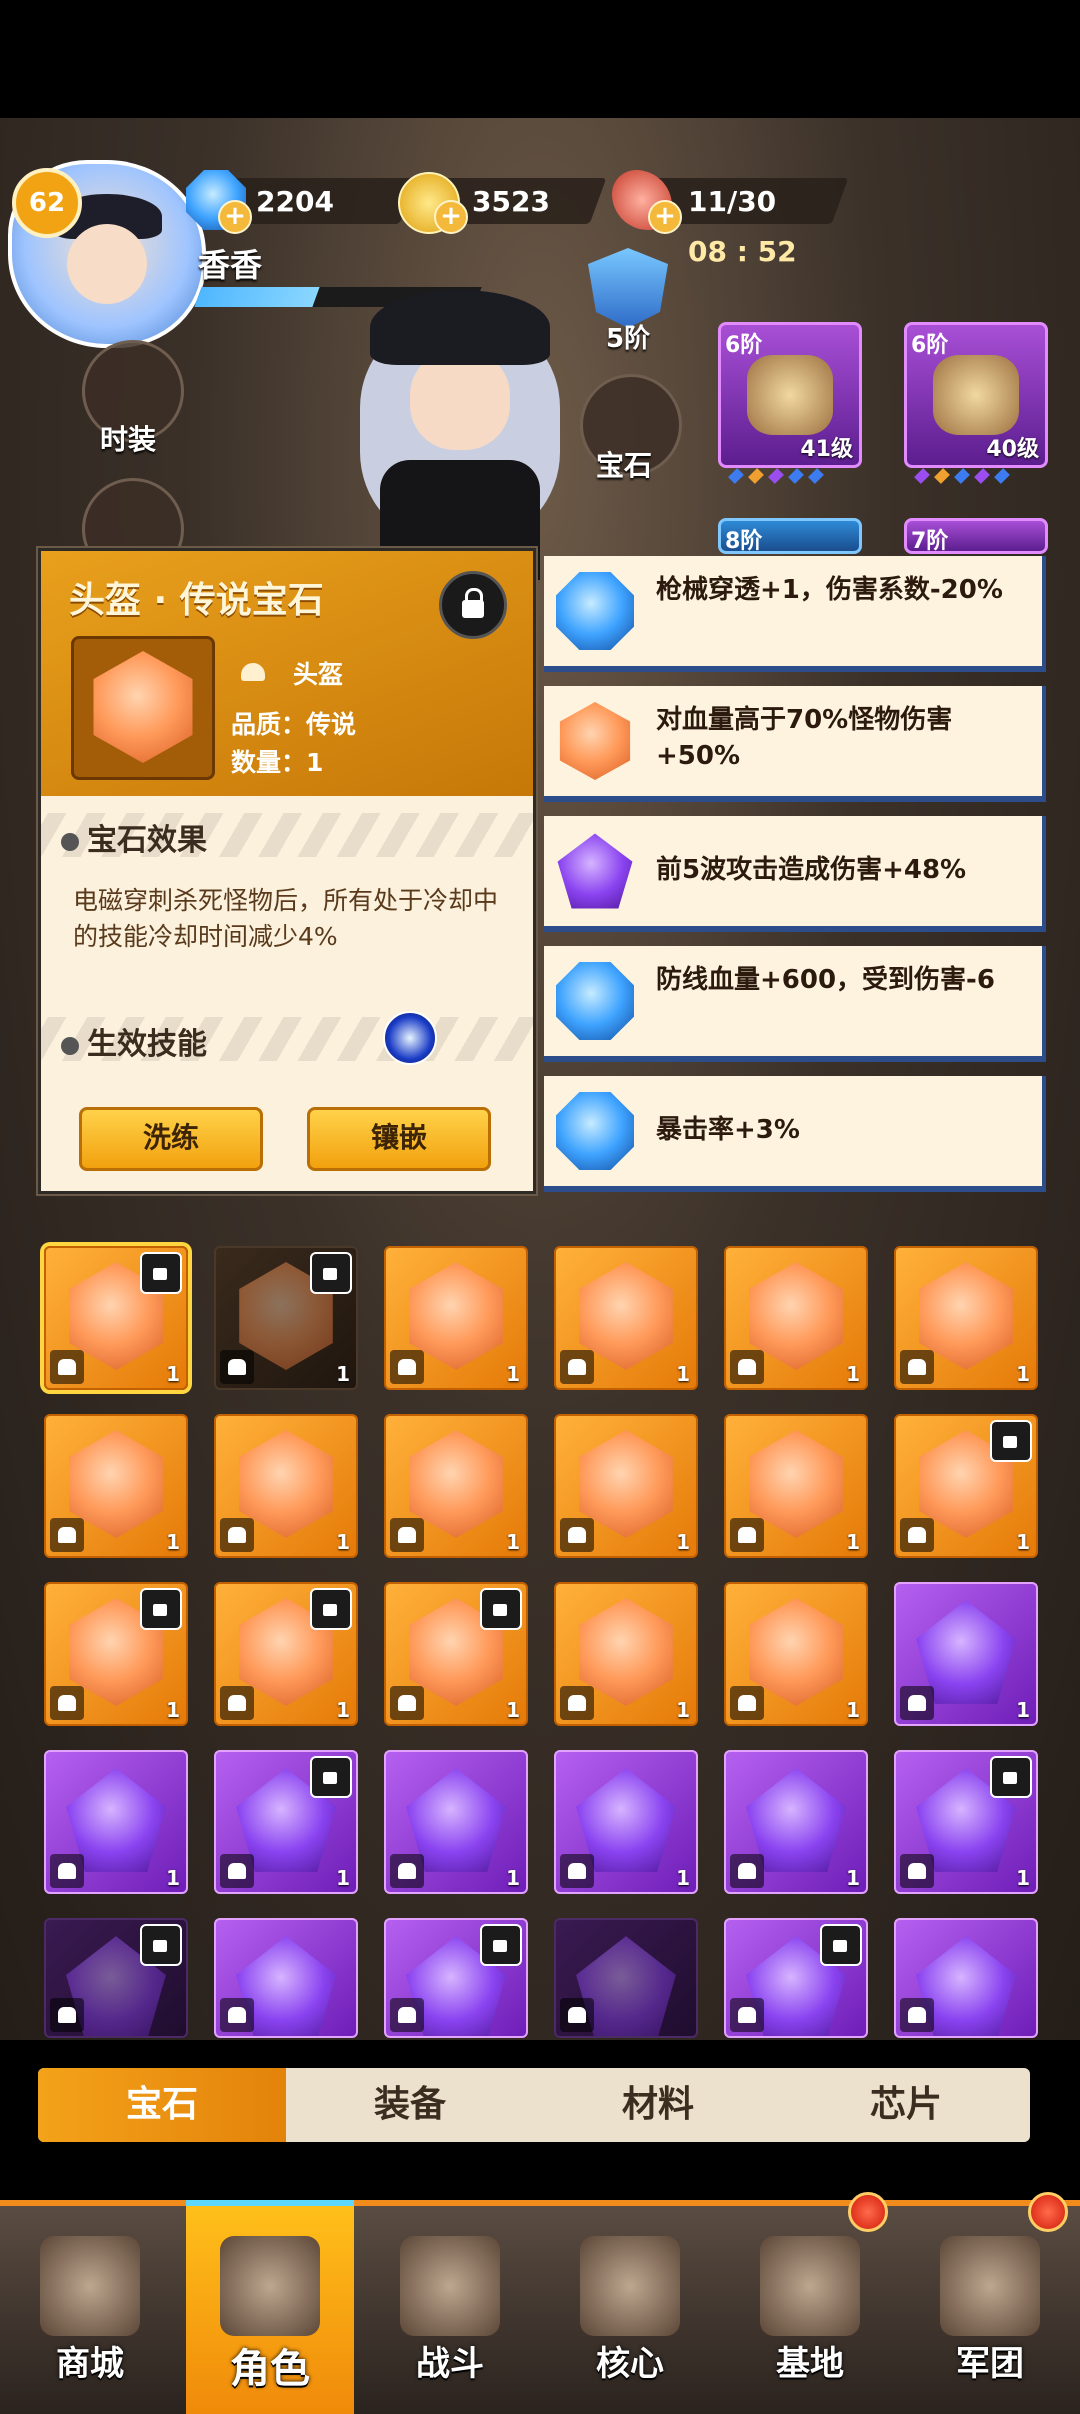 This screenshot has height=2414, width=1080. Describe the element at coordinates (811, 870) in the screenshot. I see `gem-effect-text: 前5波攻击造成伤害+48%` at that location.